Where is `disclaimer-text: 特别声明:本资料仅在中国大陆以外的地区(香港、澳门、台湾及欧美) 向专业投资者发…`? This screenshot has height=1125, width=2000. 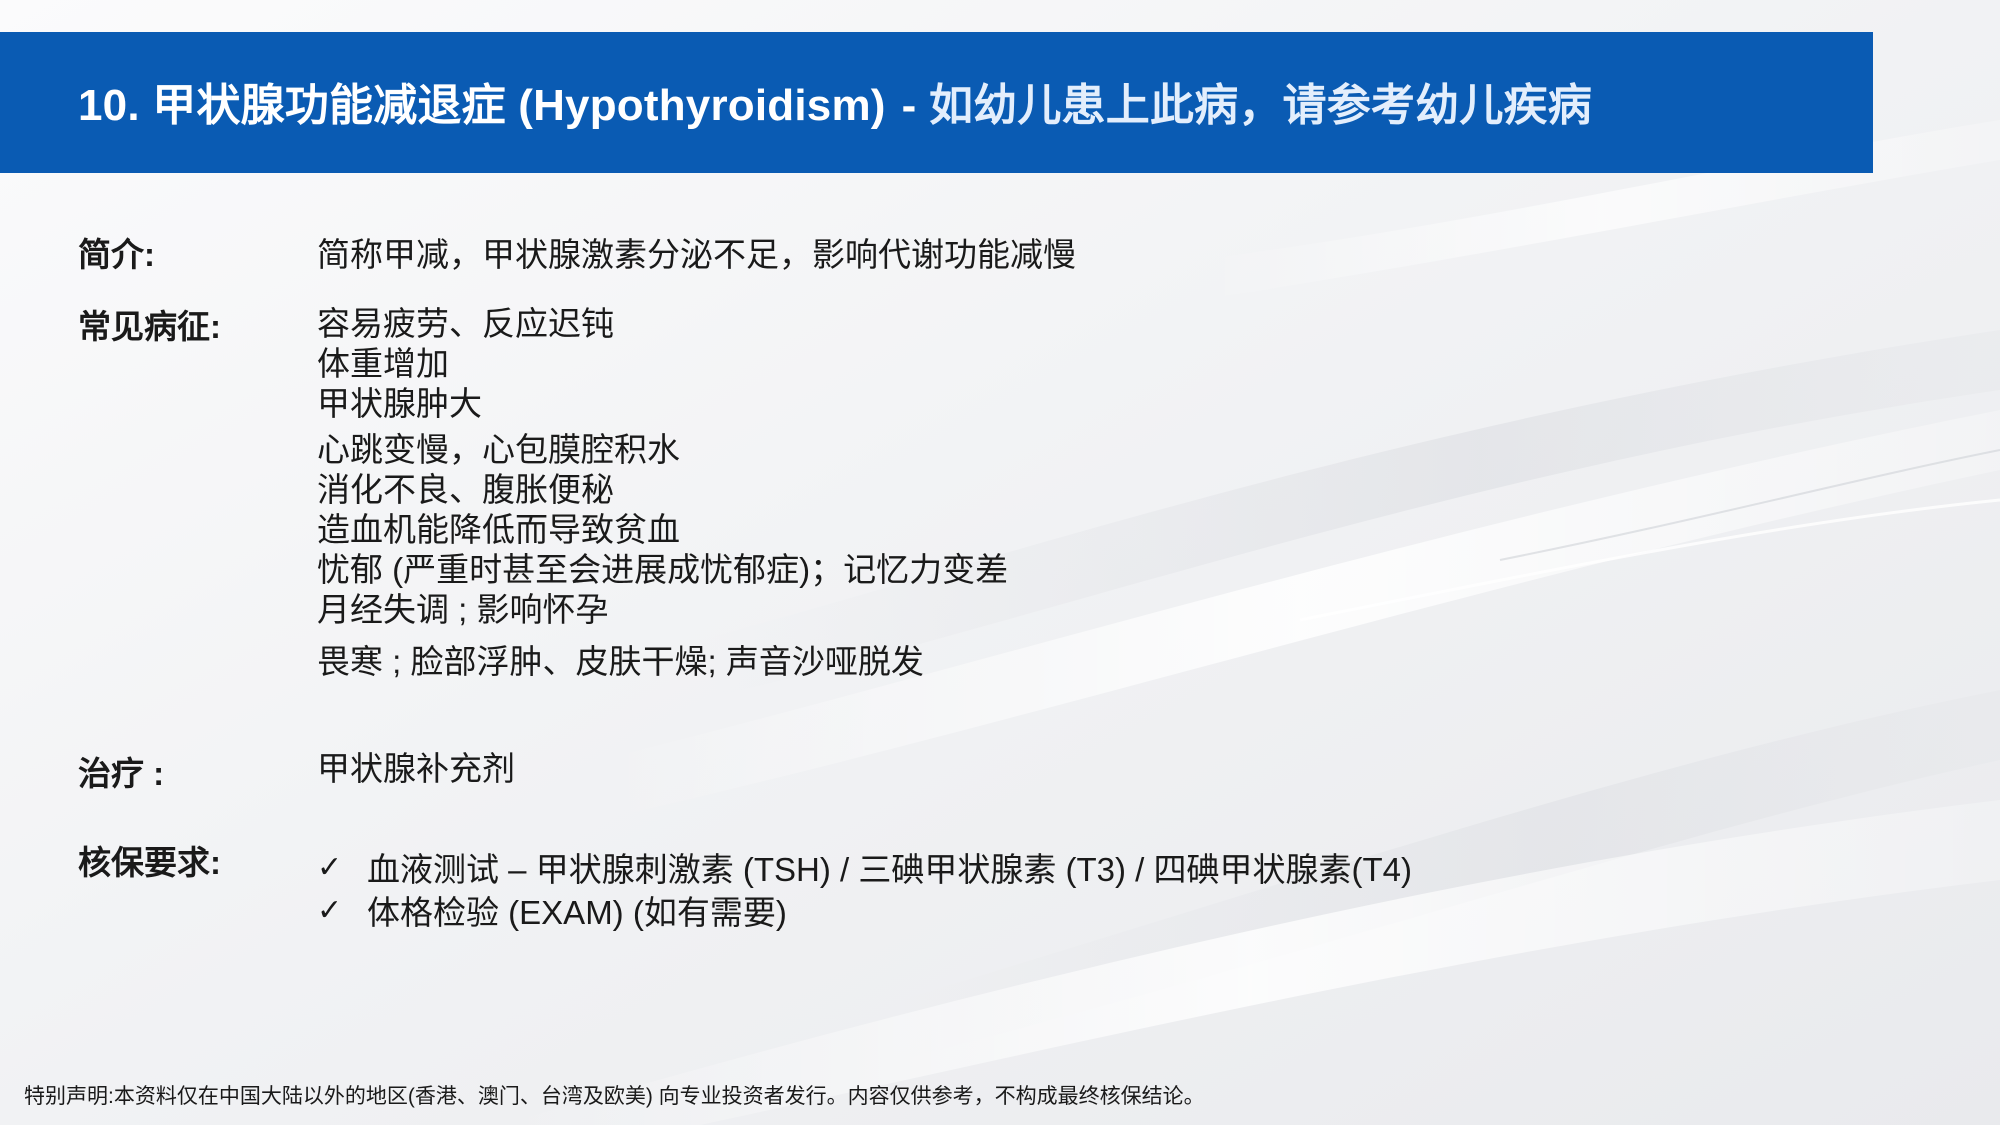 disclaimer-text: 特别声明:本资料仅在中国大陆以外的地区(香港、澳门、台湾及欧美) 向专业投资者发… is located at coordinates (614, 1096).